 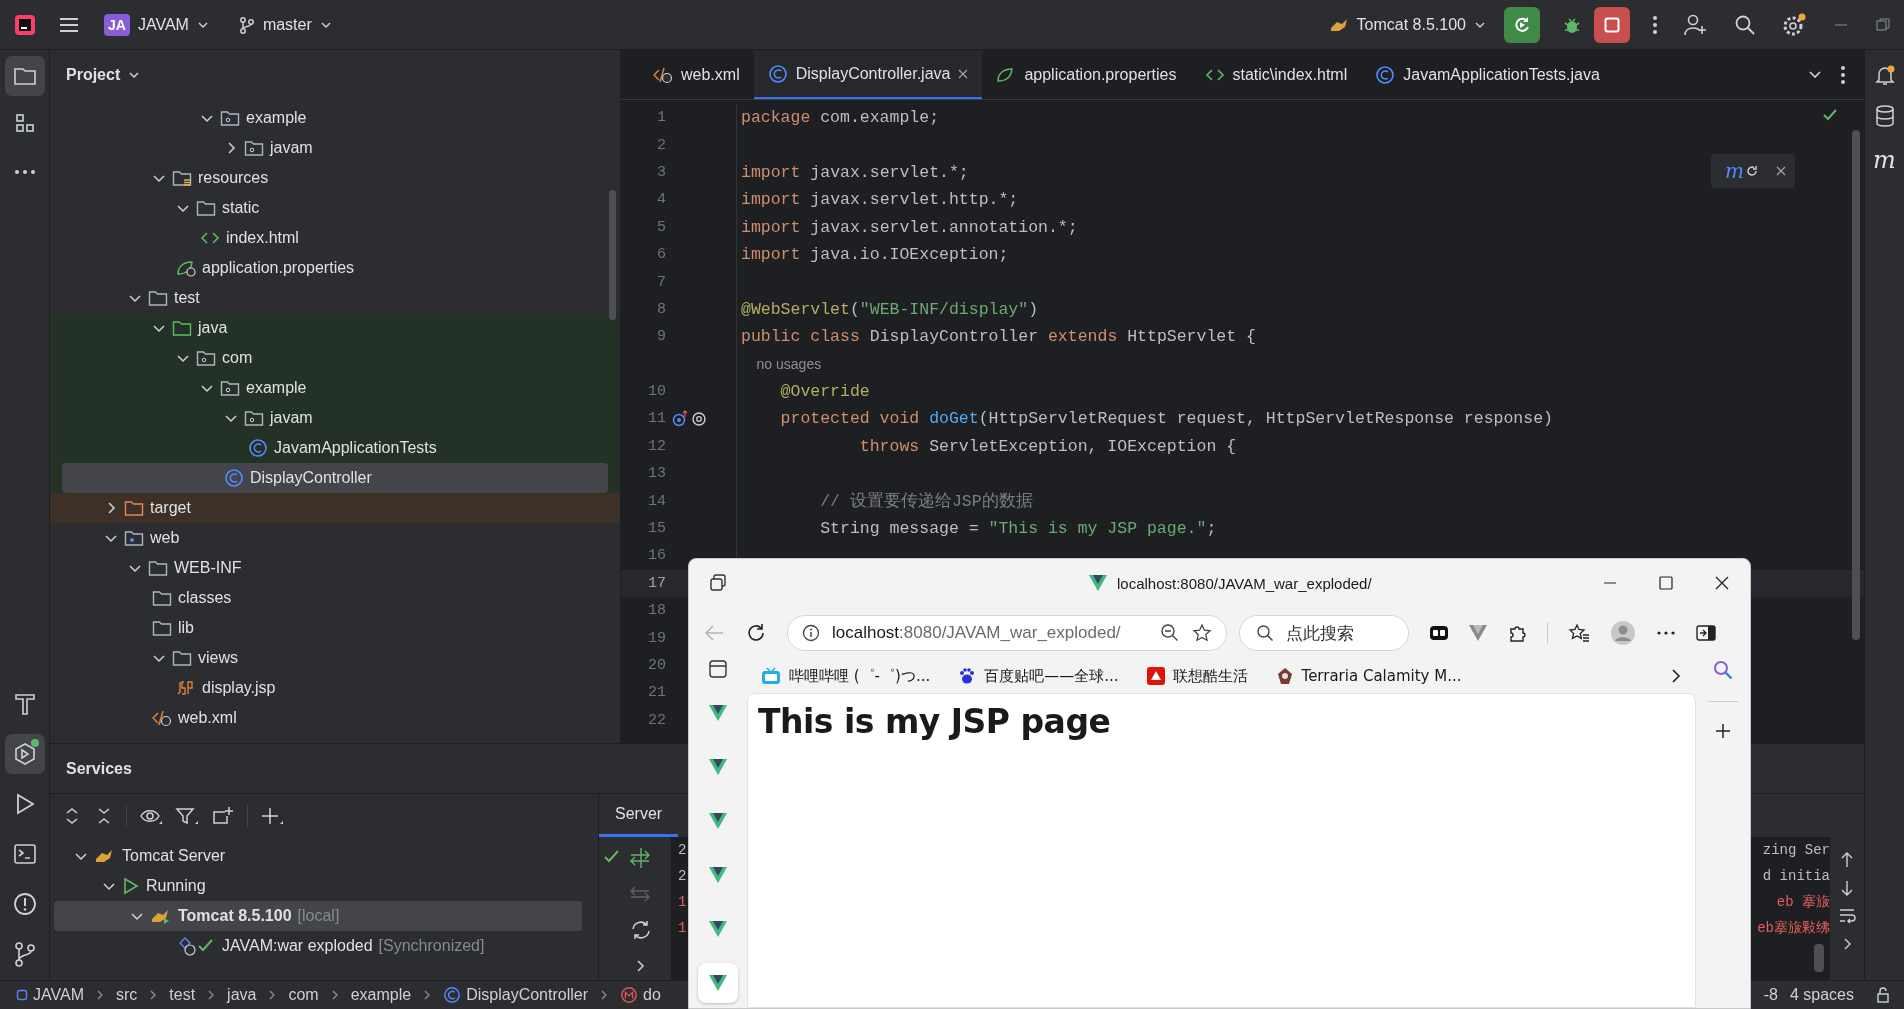 What do you see at coordinates (718, 983) in the screenshot?
I see `vertical-tab` at bounding box center [718, 983].